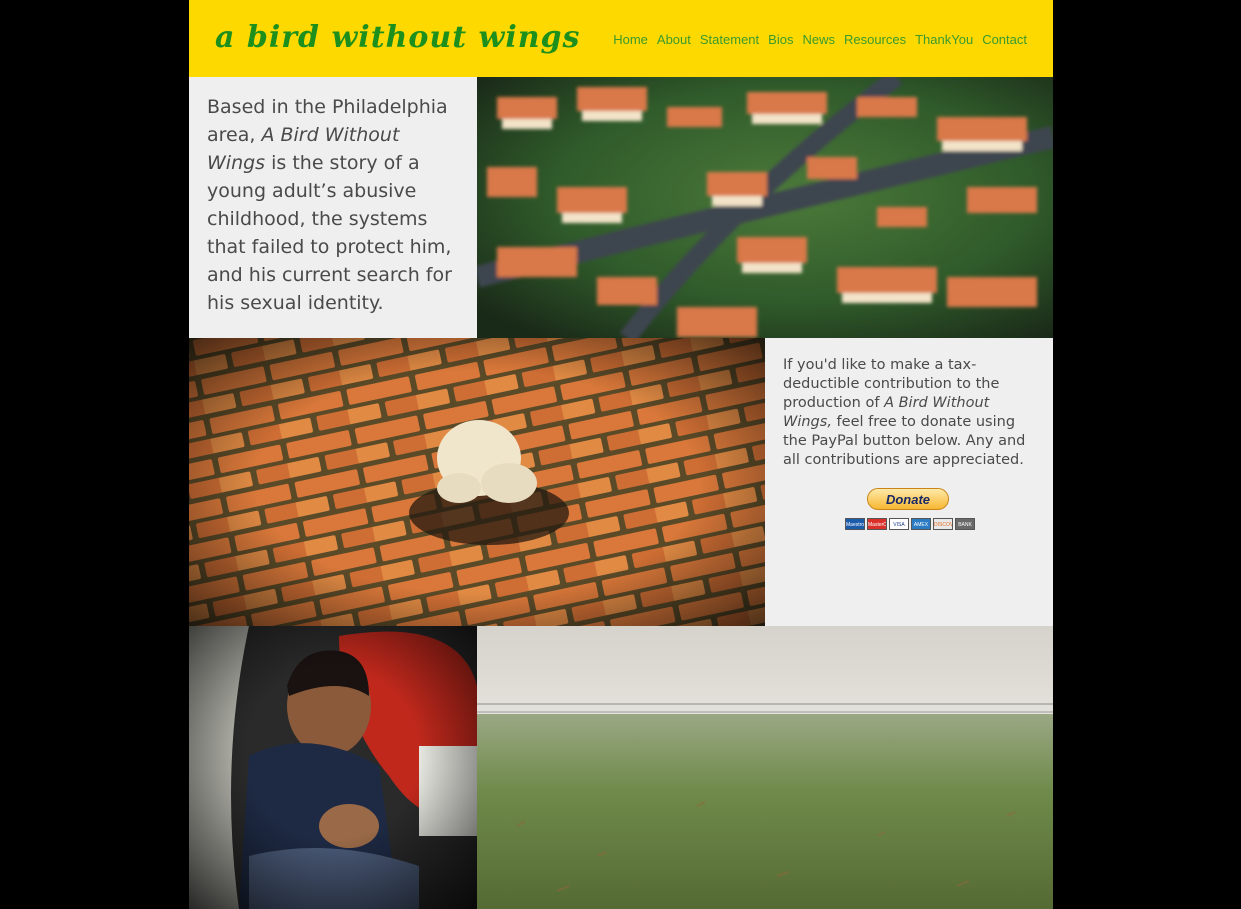 This screenshot has height=909, width=1241. I want to click on sleeping-boy-photo, so click(333, 767).